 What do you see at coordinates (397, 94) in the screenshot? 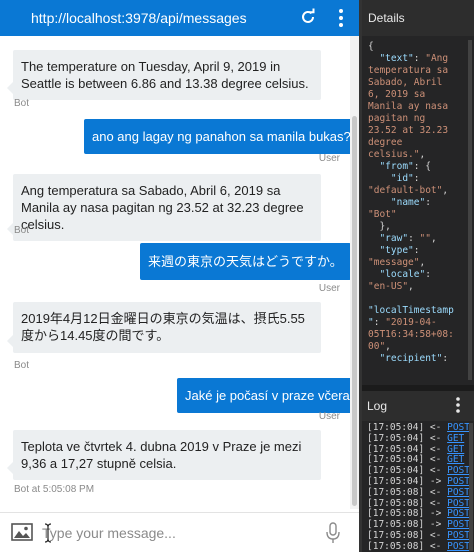
I see `json-string: 6, 2019 sa` at bounding box center [397, 94].